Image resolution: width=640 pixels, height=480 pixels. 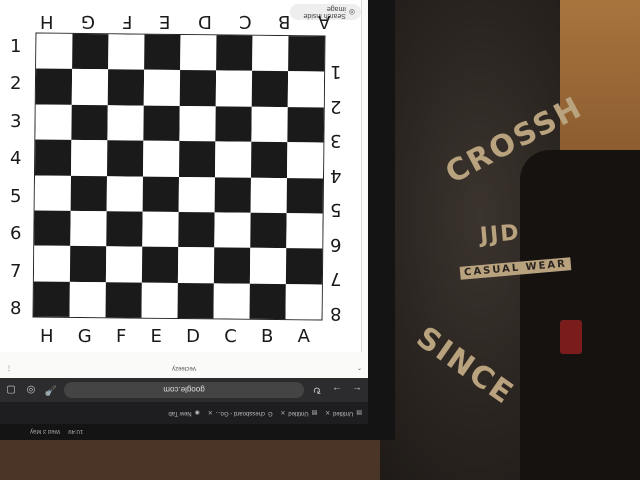 What do you see at coordinates (336, 244) in the screenshot?
I see `rank-label: 6` at bounding box center [336, 244].